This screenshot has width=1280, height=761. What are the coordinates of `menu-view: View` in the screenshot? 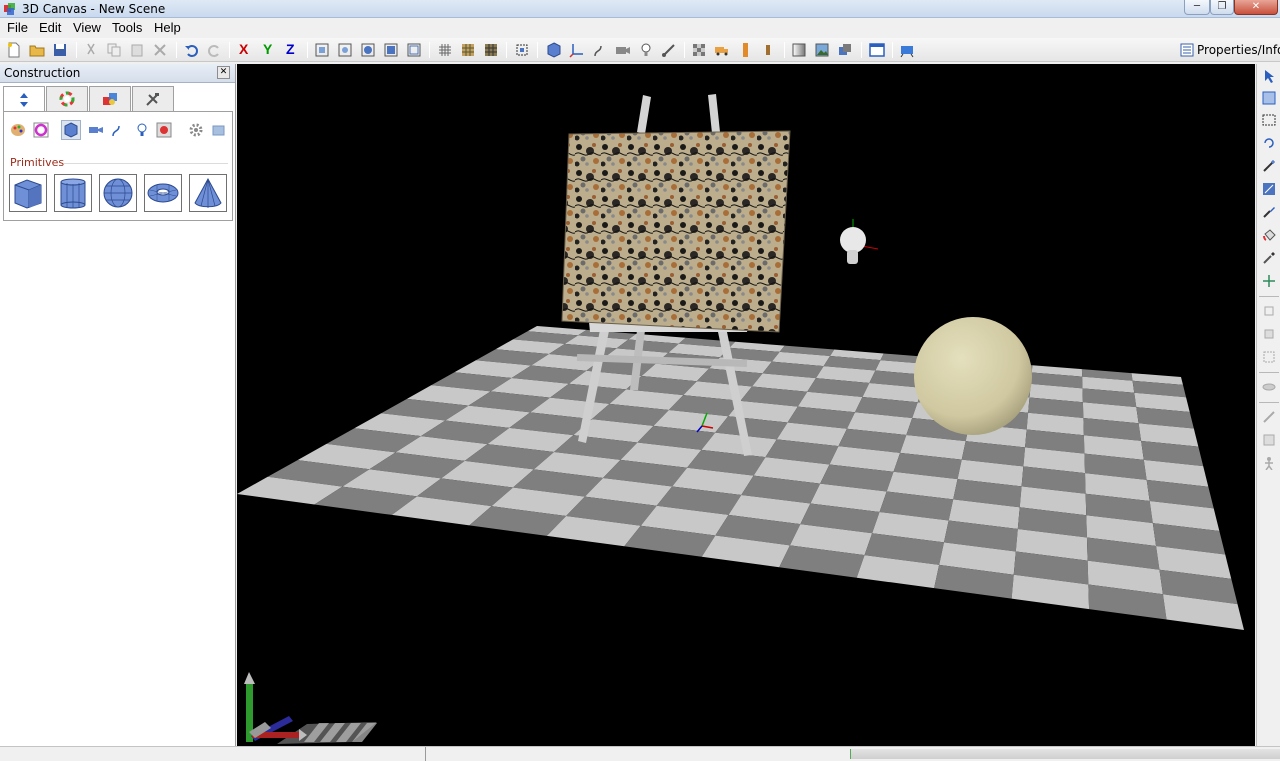 It's located at (87, 27).